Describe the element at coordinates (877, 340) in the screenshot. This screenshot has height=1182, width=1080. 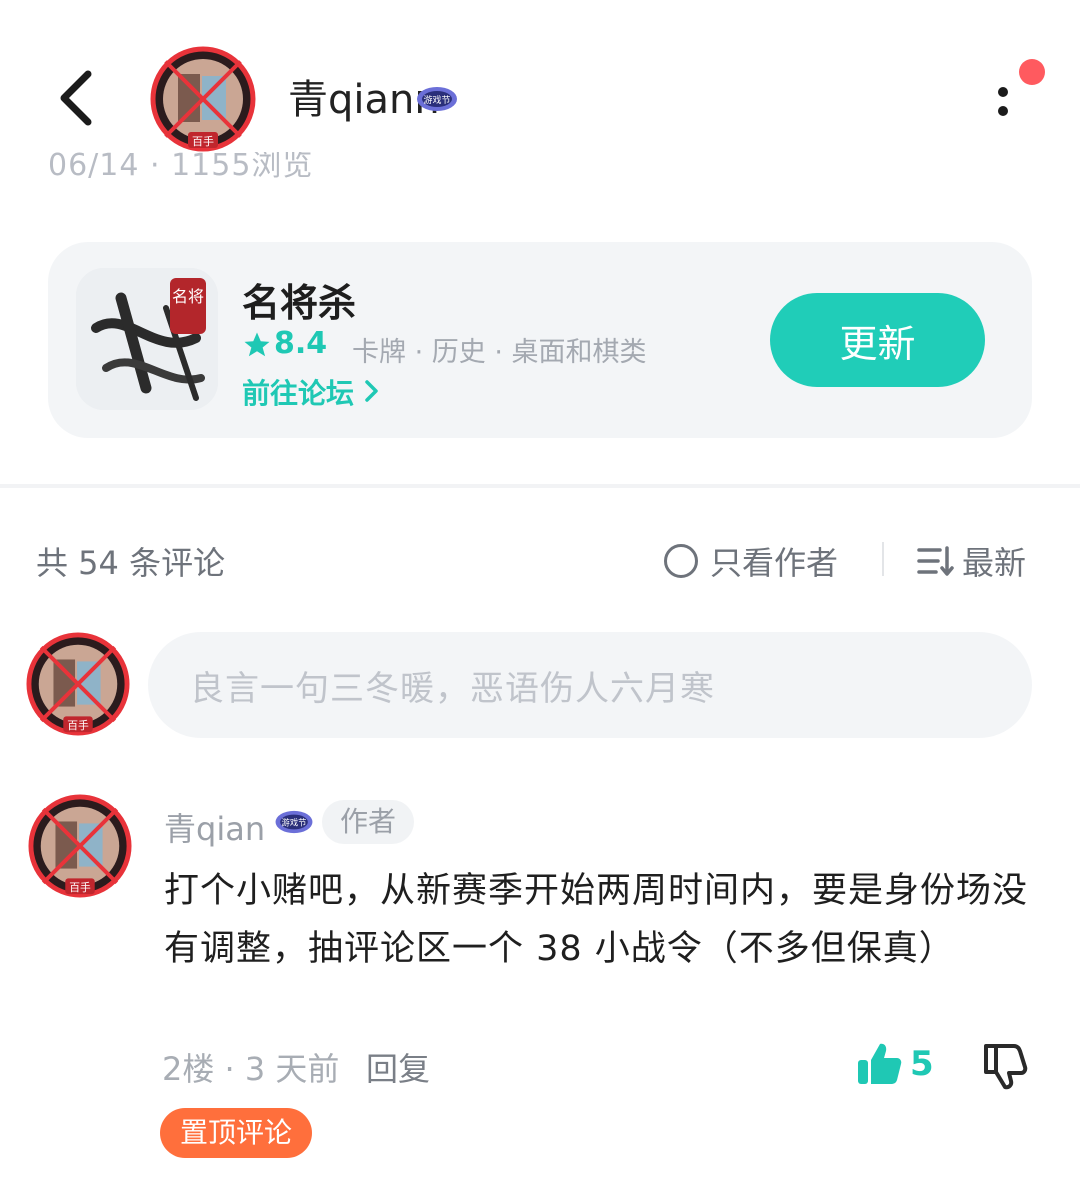
I see `update-button: 更新` at that location.